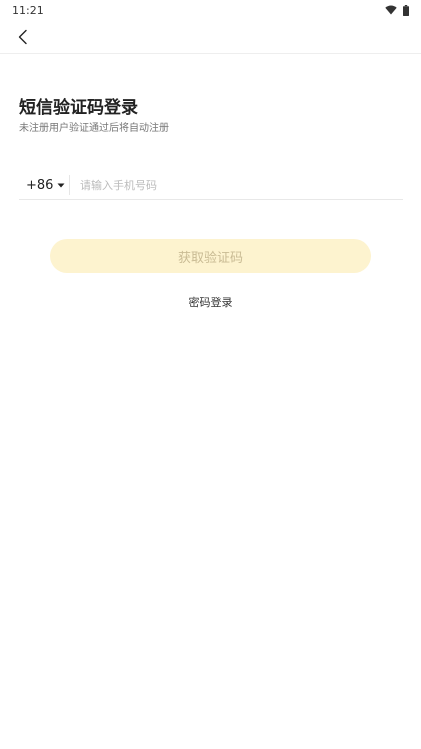 The width and height of the screenshot is (421, 749). What do you see at coordinates (391, 10) in the screenshot?
I see `wifi-icon` at bounding box center [391, 10].